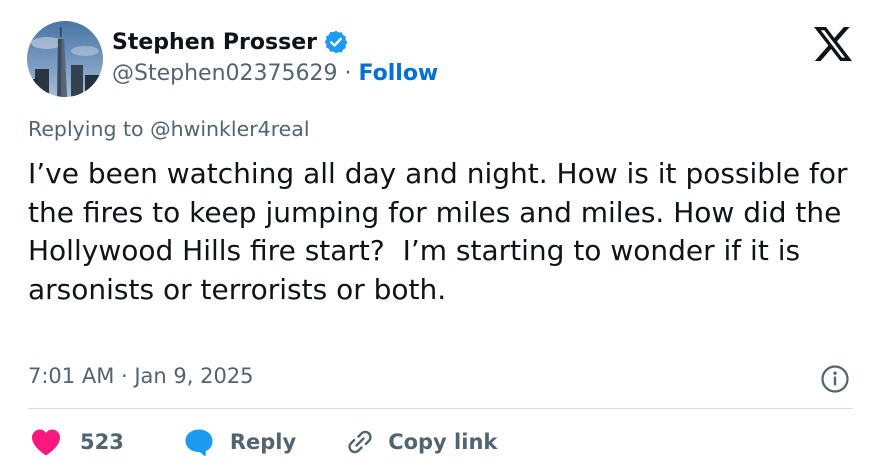  Describe the element at coordinates (89, 129) in the screenshot. I see `replying-to-label: Replying to` at that location.